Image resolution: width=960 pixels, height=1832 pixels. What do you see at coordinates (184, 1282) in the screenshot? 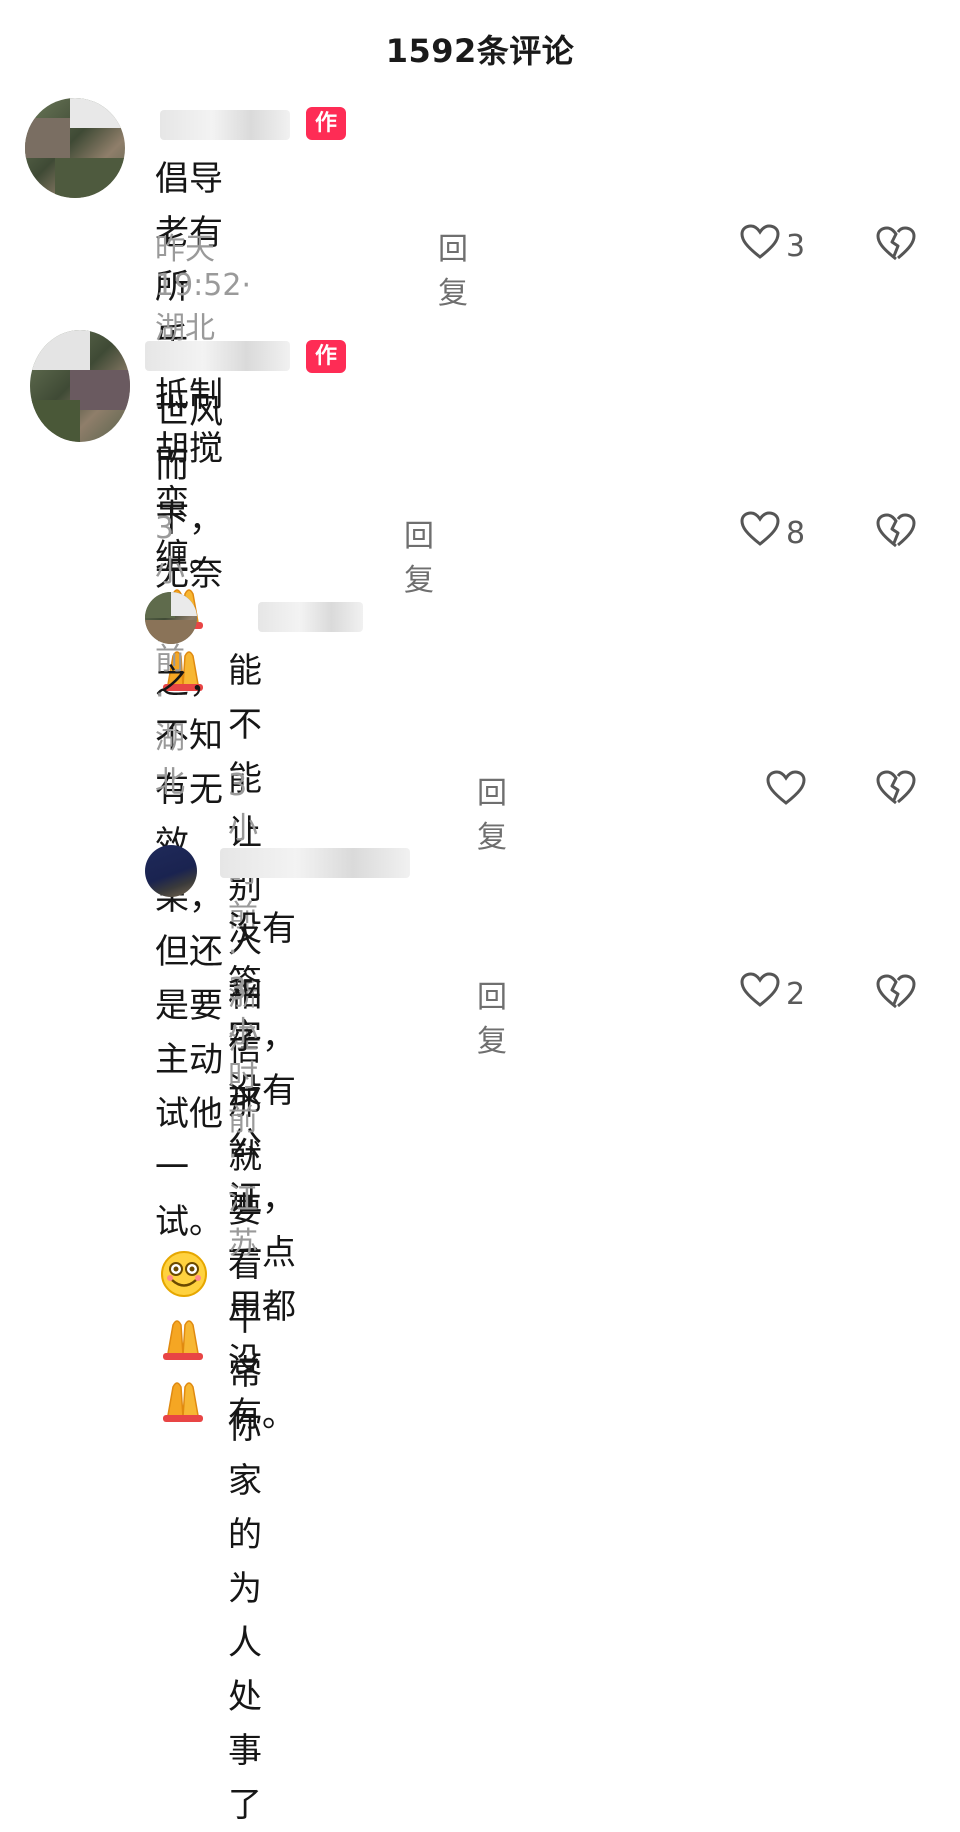
I see `smiley-icon` at bounding box center [184, 1282].